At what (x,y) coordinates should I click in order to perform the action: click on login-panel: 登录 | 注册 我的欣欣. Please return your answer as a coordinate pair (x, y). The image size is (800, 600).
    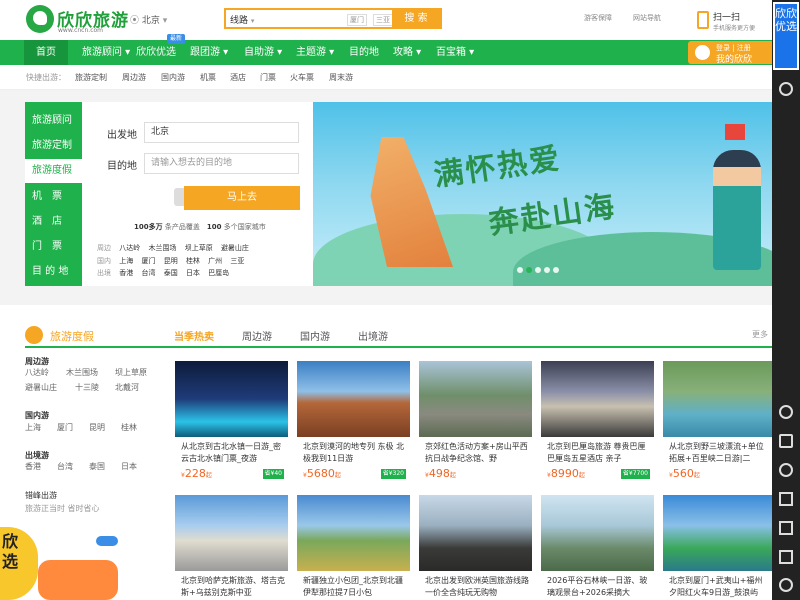
    Looking at the image, I should click on (730, 53).